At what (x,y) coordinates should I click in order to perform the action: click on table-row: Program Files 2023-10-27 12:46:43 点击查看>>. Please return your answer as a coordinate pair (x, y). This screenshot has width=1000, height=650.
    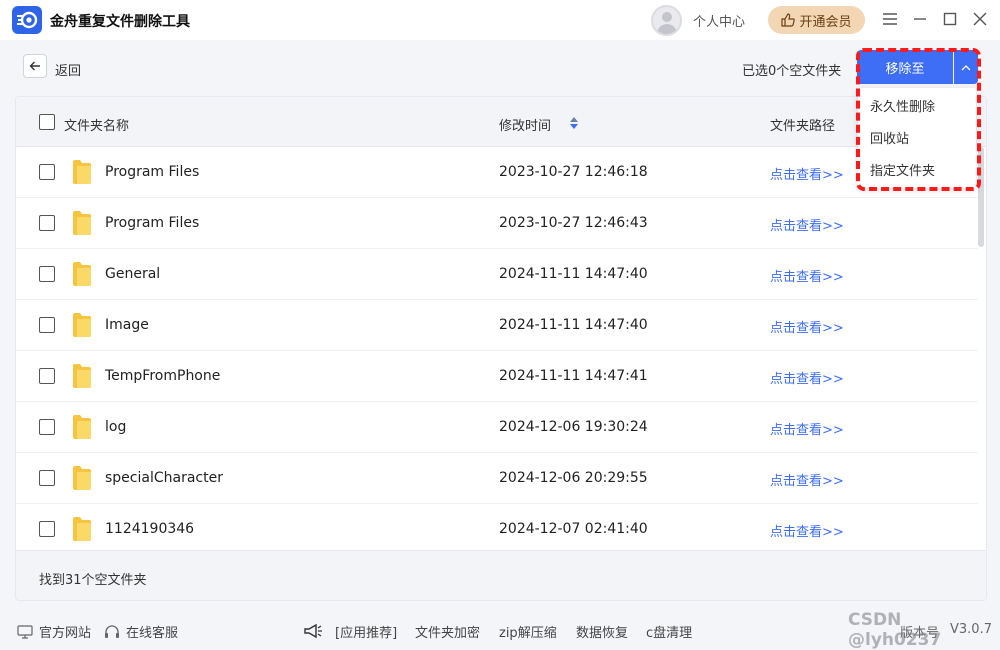
    Looking at the image, I should click on (497, 223).